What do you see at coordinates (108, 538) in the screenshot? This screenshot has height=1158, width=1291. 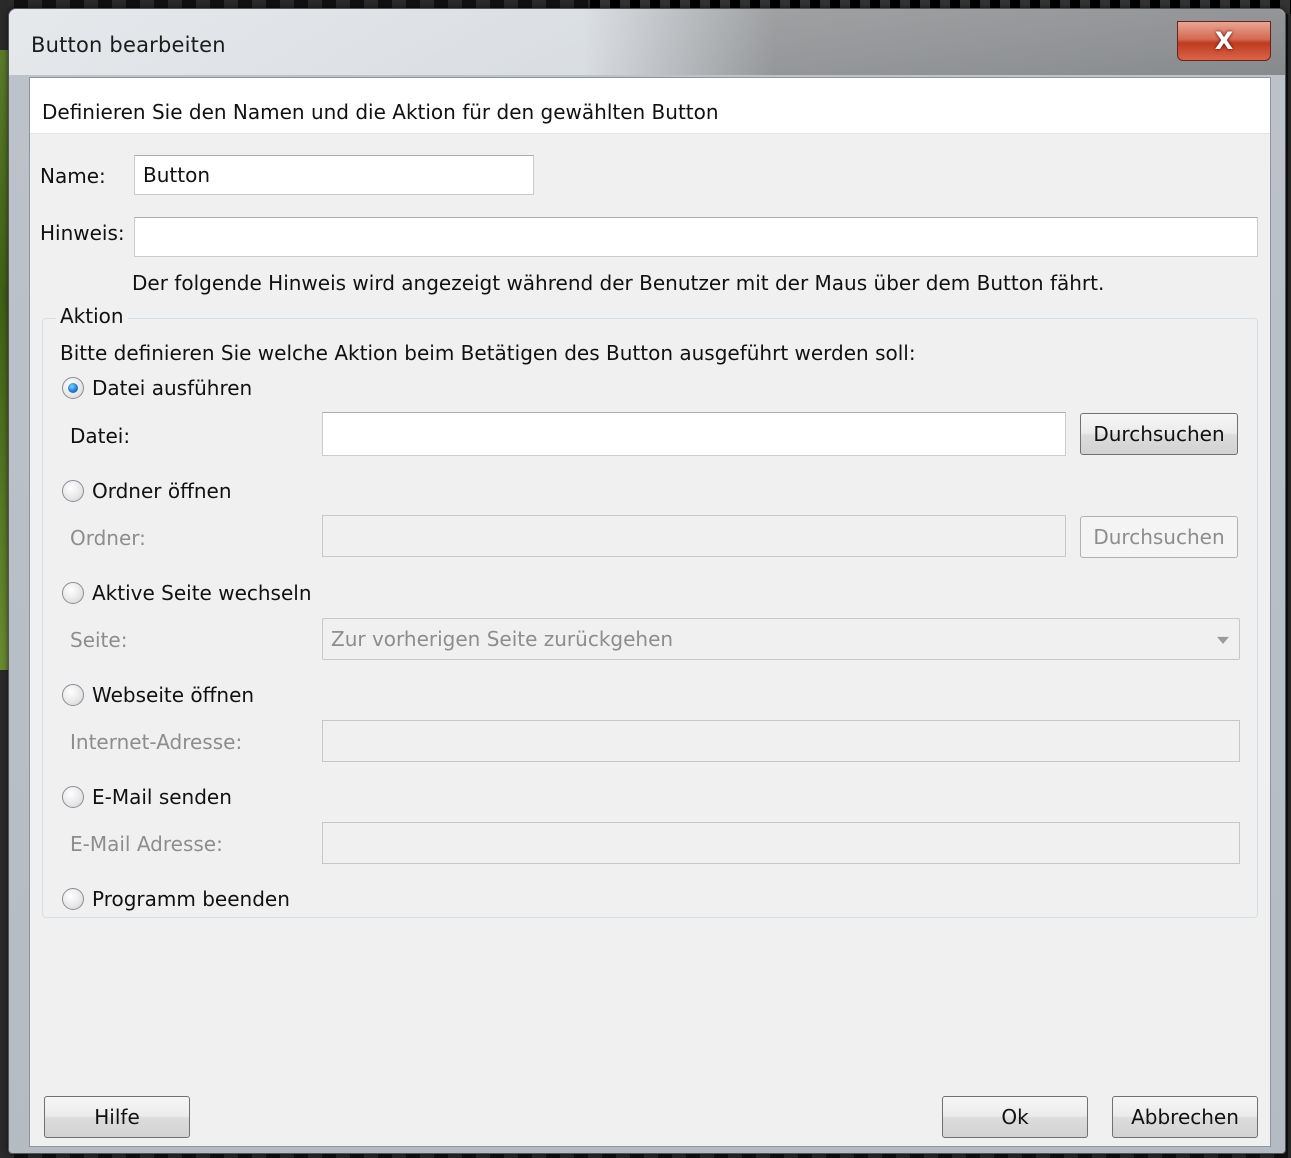 I see `folder-label: Ordner:` at bounding box center [108, 538].